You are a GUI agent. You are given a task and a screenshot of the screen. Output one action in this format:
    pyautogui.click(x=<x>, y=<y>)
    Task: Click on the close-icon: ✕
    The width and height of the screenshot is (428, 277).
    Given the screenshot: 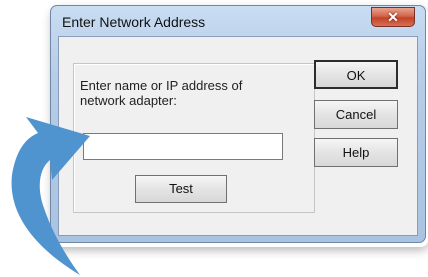 What is the action you would take?
    pyautogui.click(x=393, y=17)
    